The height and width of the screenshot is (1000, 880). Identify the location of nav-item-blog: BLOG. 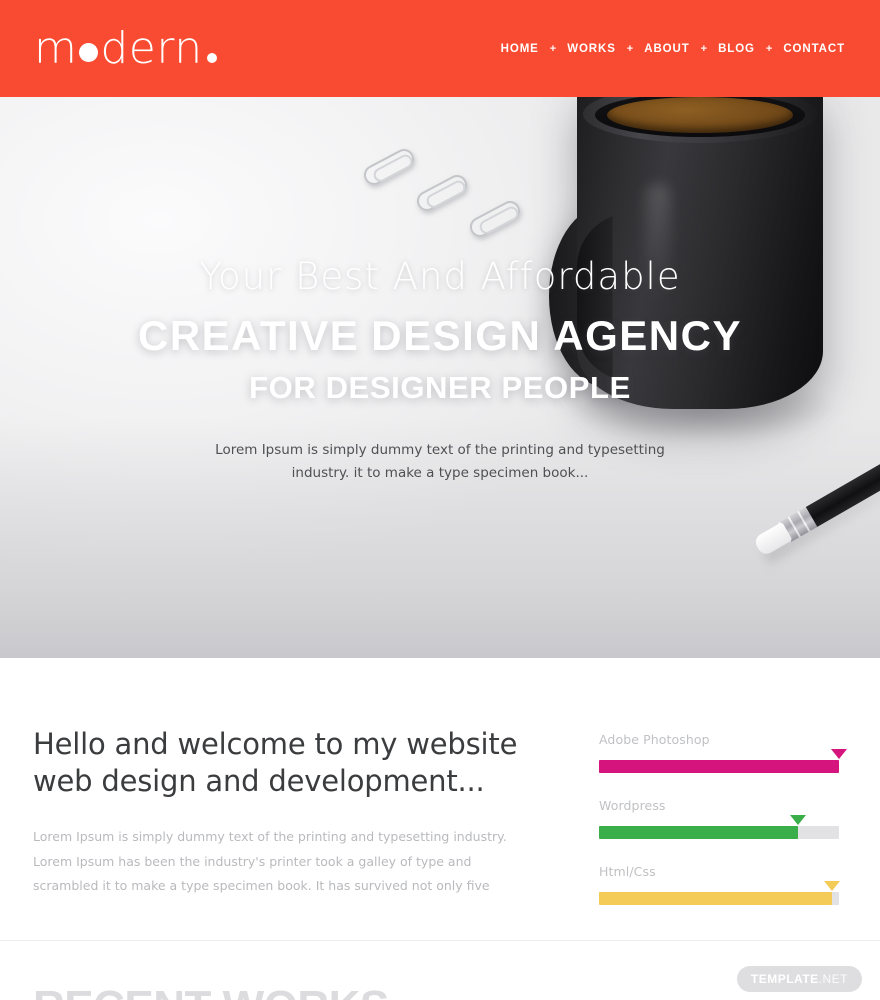
(736, 49).